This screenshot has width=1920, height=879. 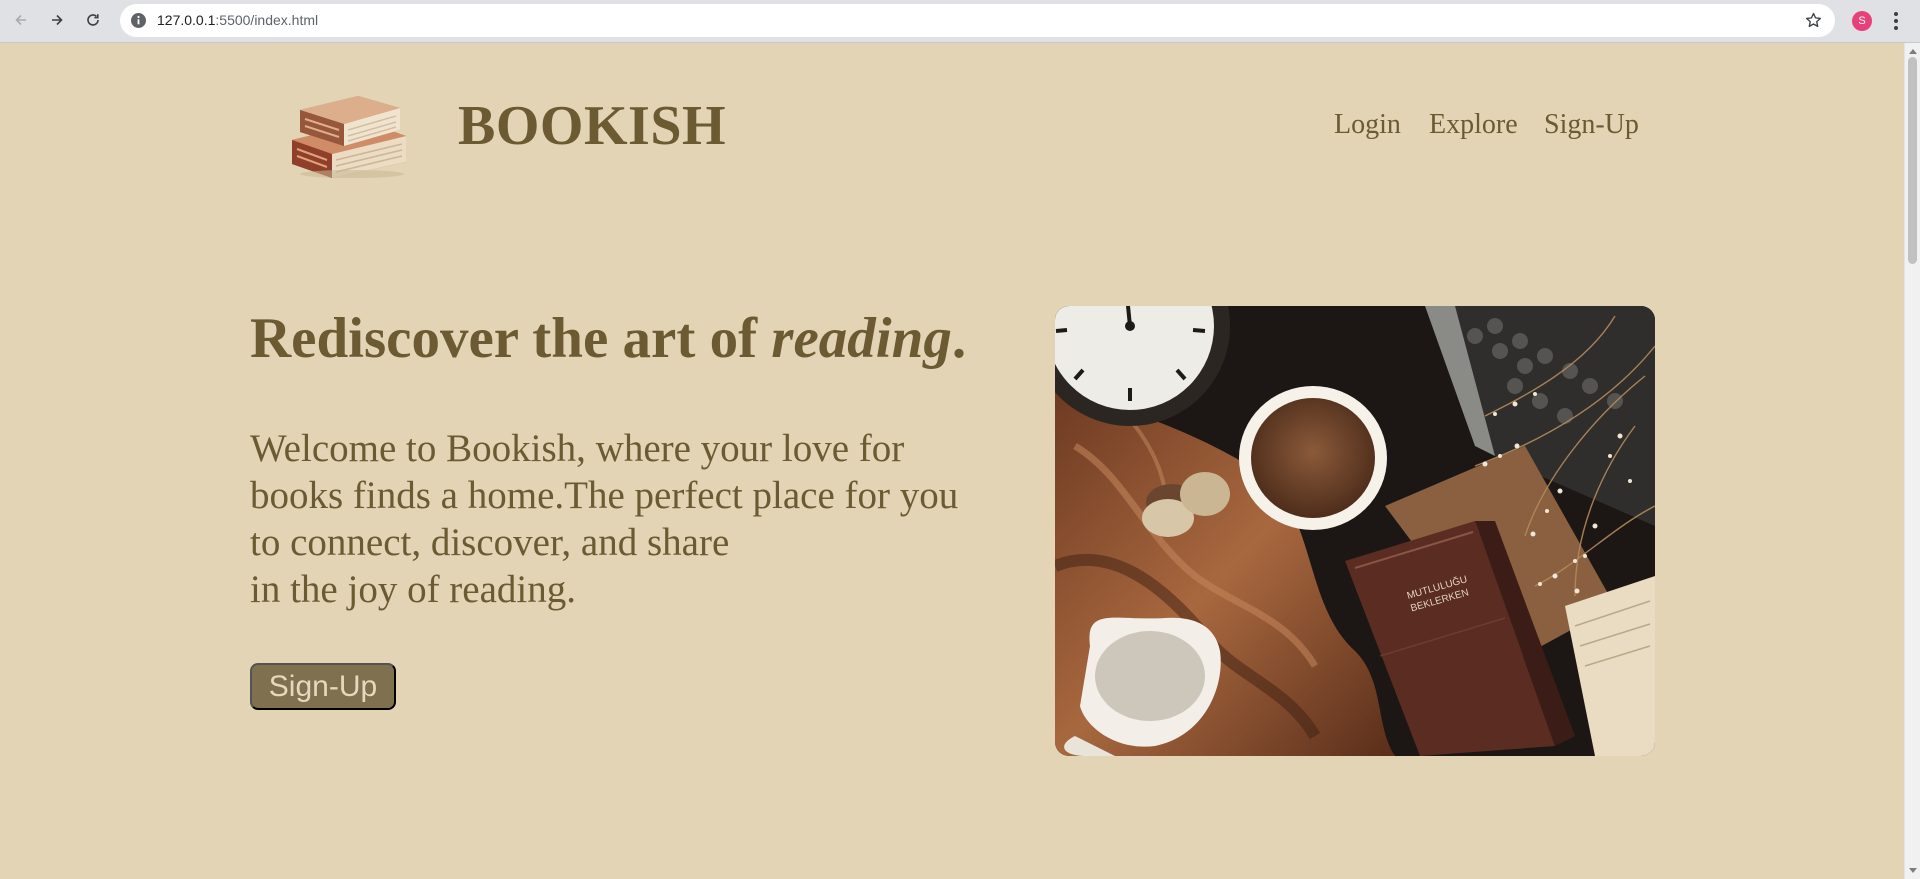 I want to click on intro-line: to connect, discover, and share, so click(x=490, y=542).